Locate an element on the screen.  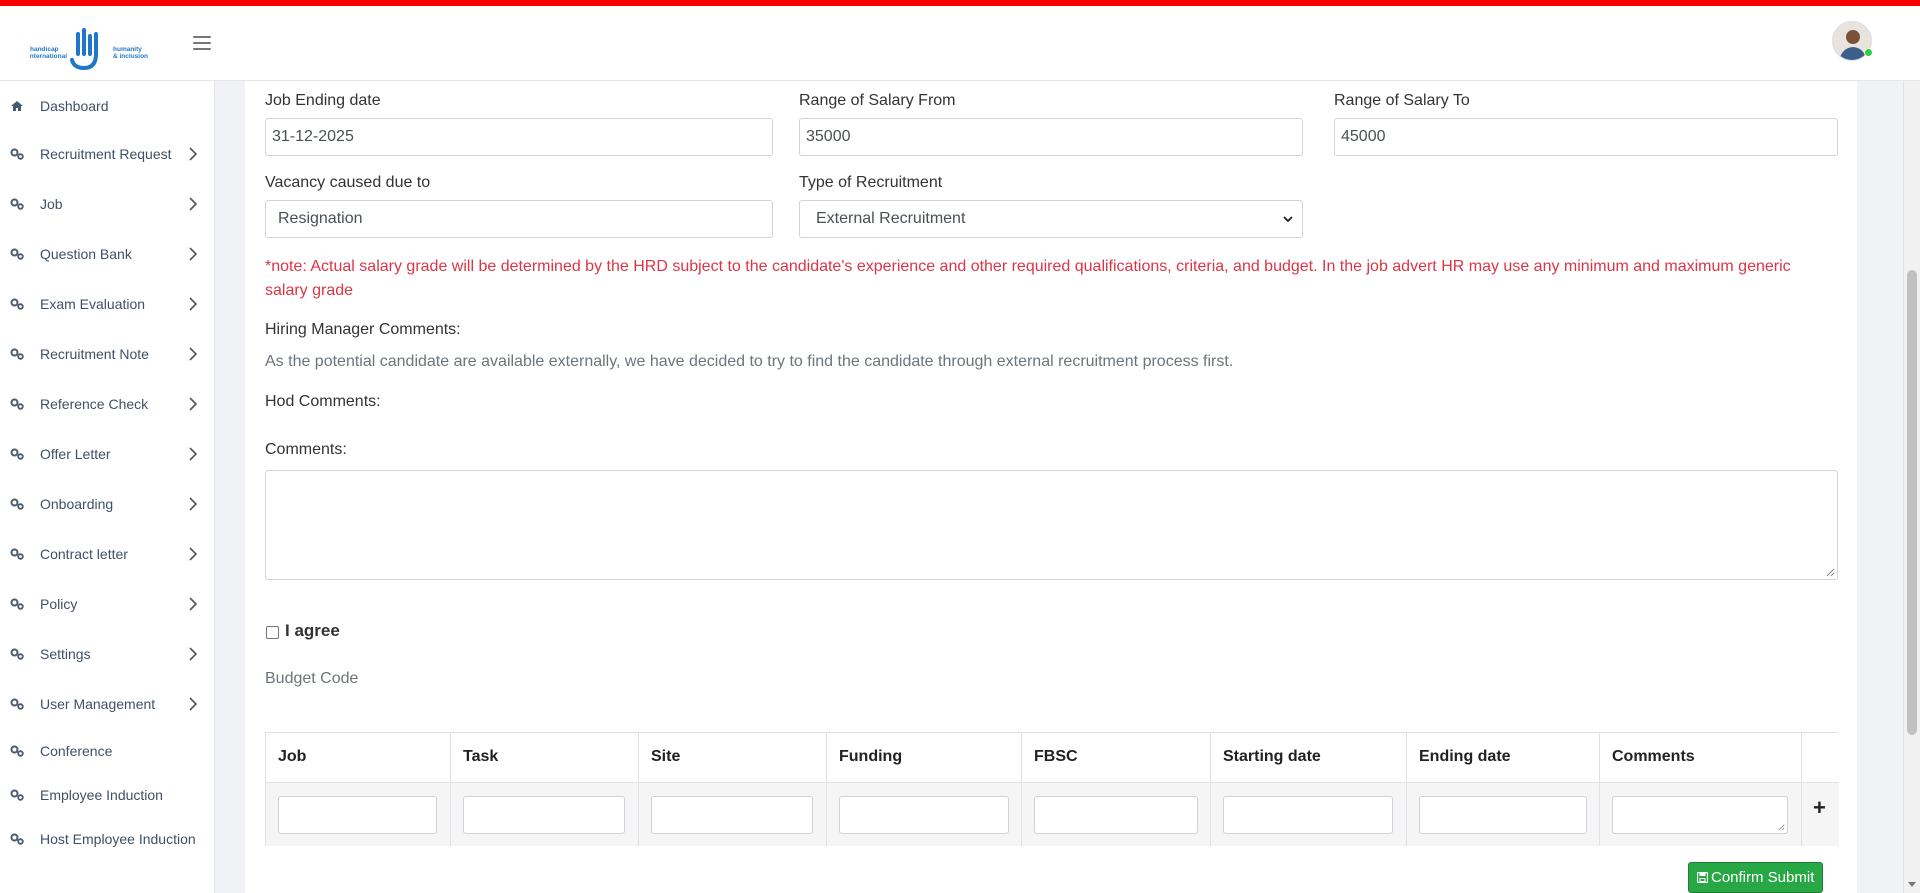
sidebar-item-user-management: User Management is located at coordinates (107, 704).